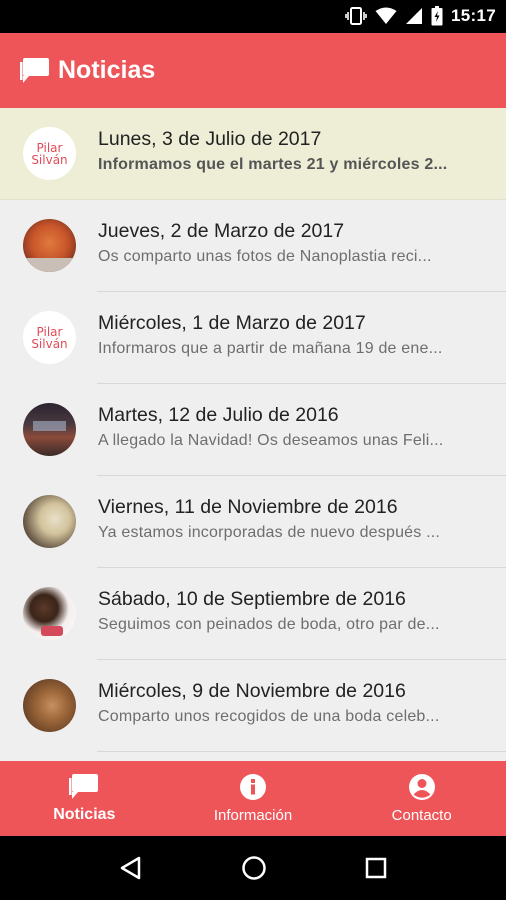 The width and height of the screenshot is (506, 900). Describe the element at coordinates (421, 787) in the screenshot. I see `account-icon` at that location.